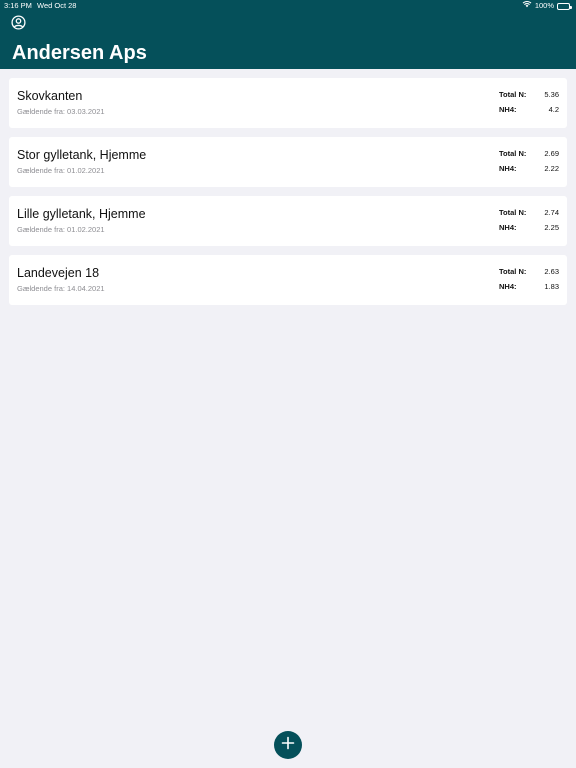 The height and width of the screenshot is (768, 576). I want to click on status-date: Wed Oct 28, so click(57, 5).